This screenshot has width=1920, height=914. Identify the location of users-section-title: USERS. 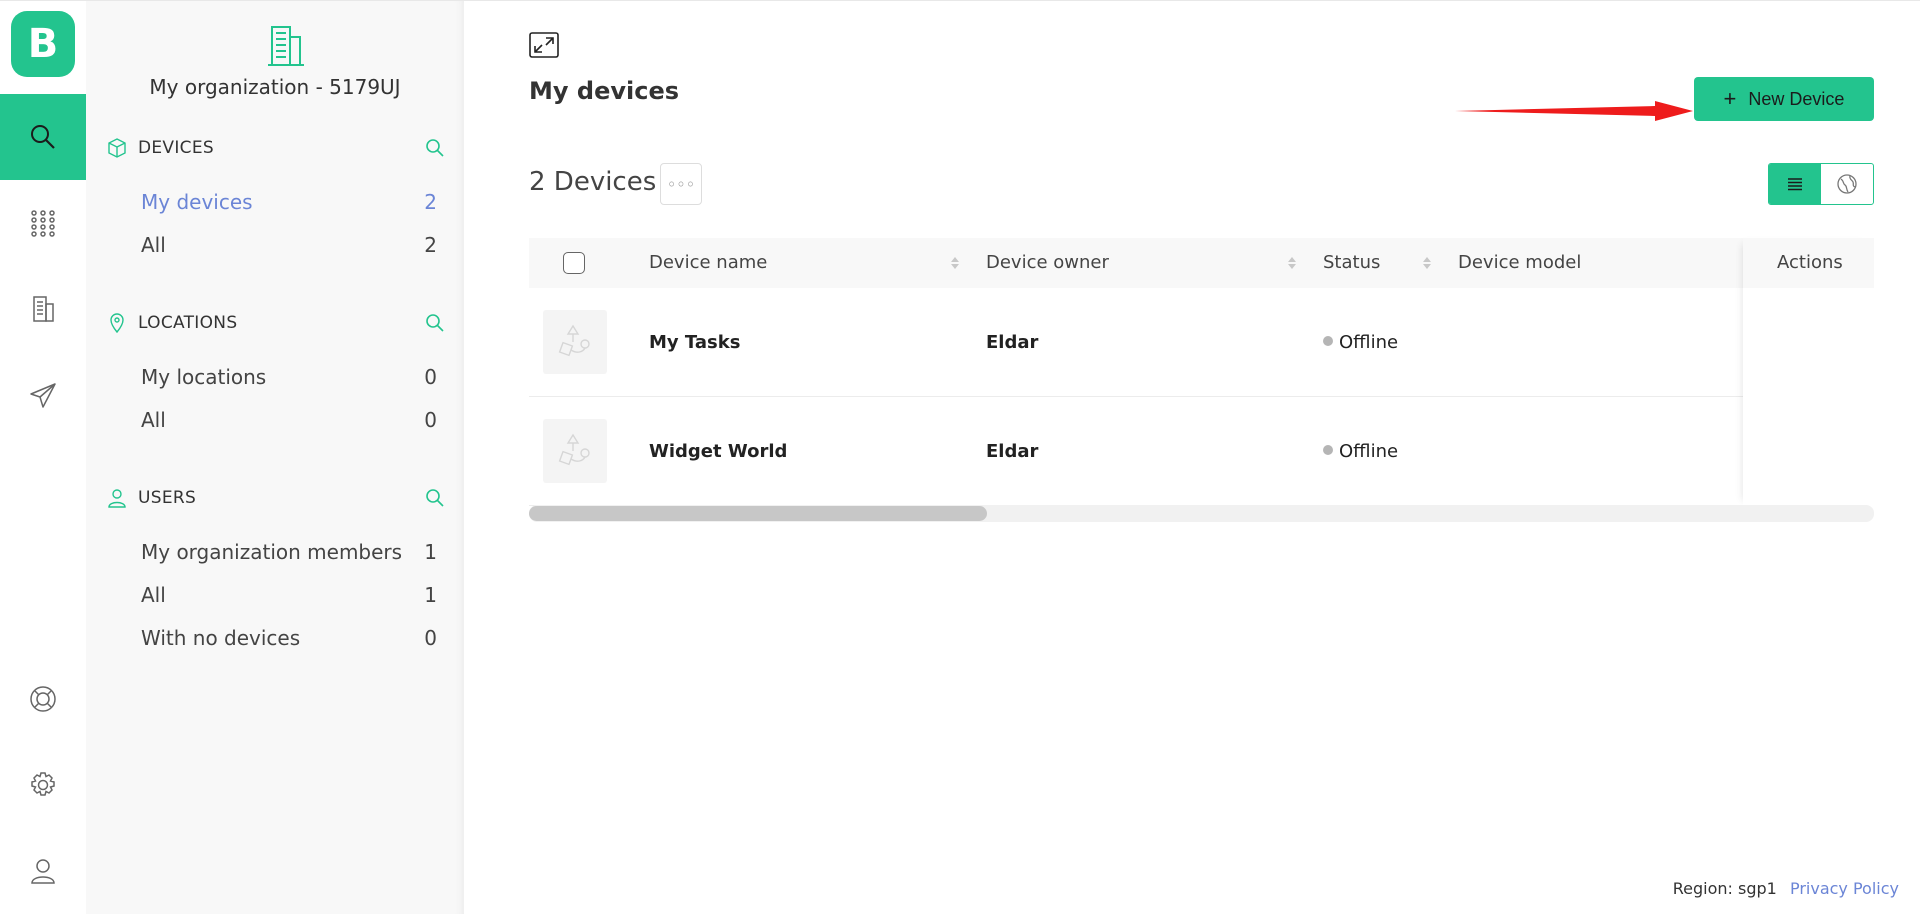
(167, 498).